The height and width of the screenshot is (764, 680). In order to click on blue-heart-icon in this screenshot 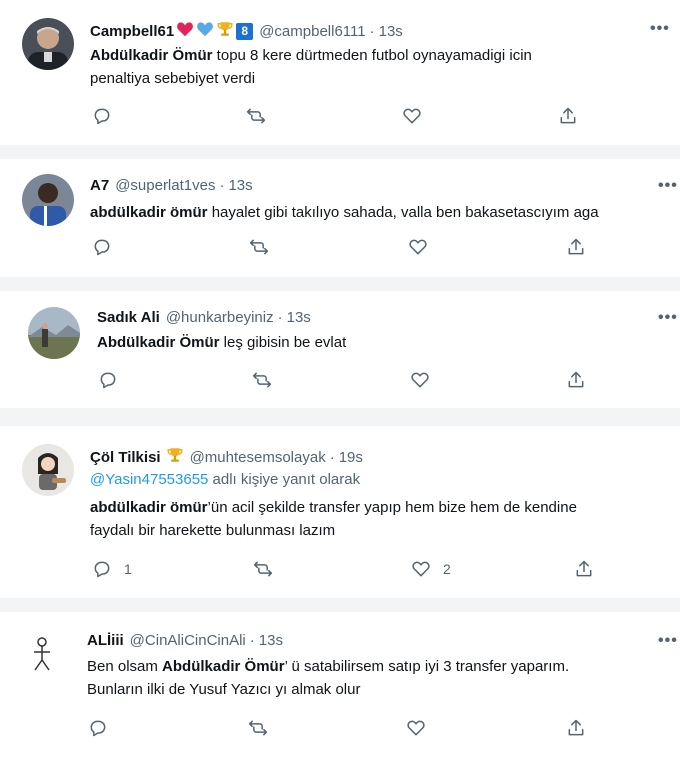, I will do `click(205, 31)`.